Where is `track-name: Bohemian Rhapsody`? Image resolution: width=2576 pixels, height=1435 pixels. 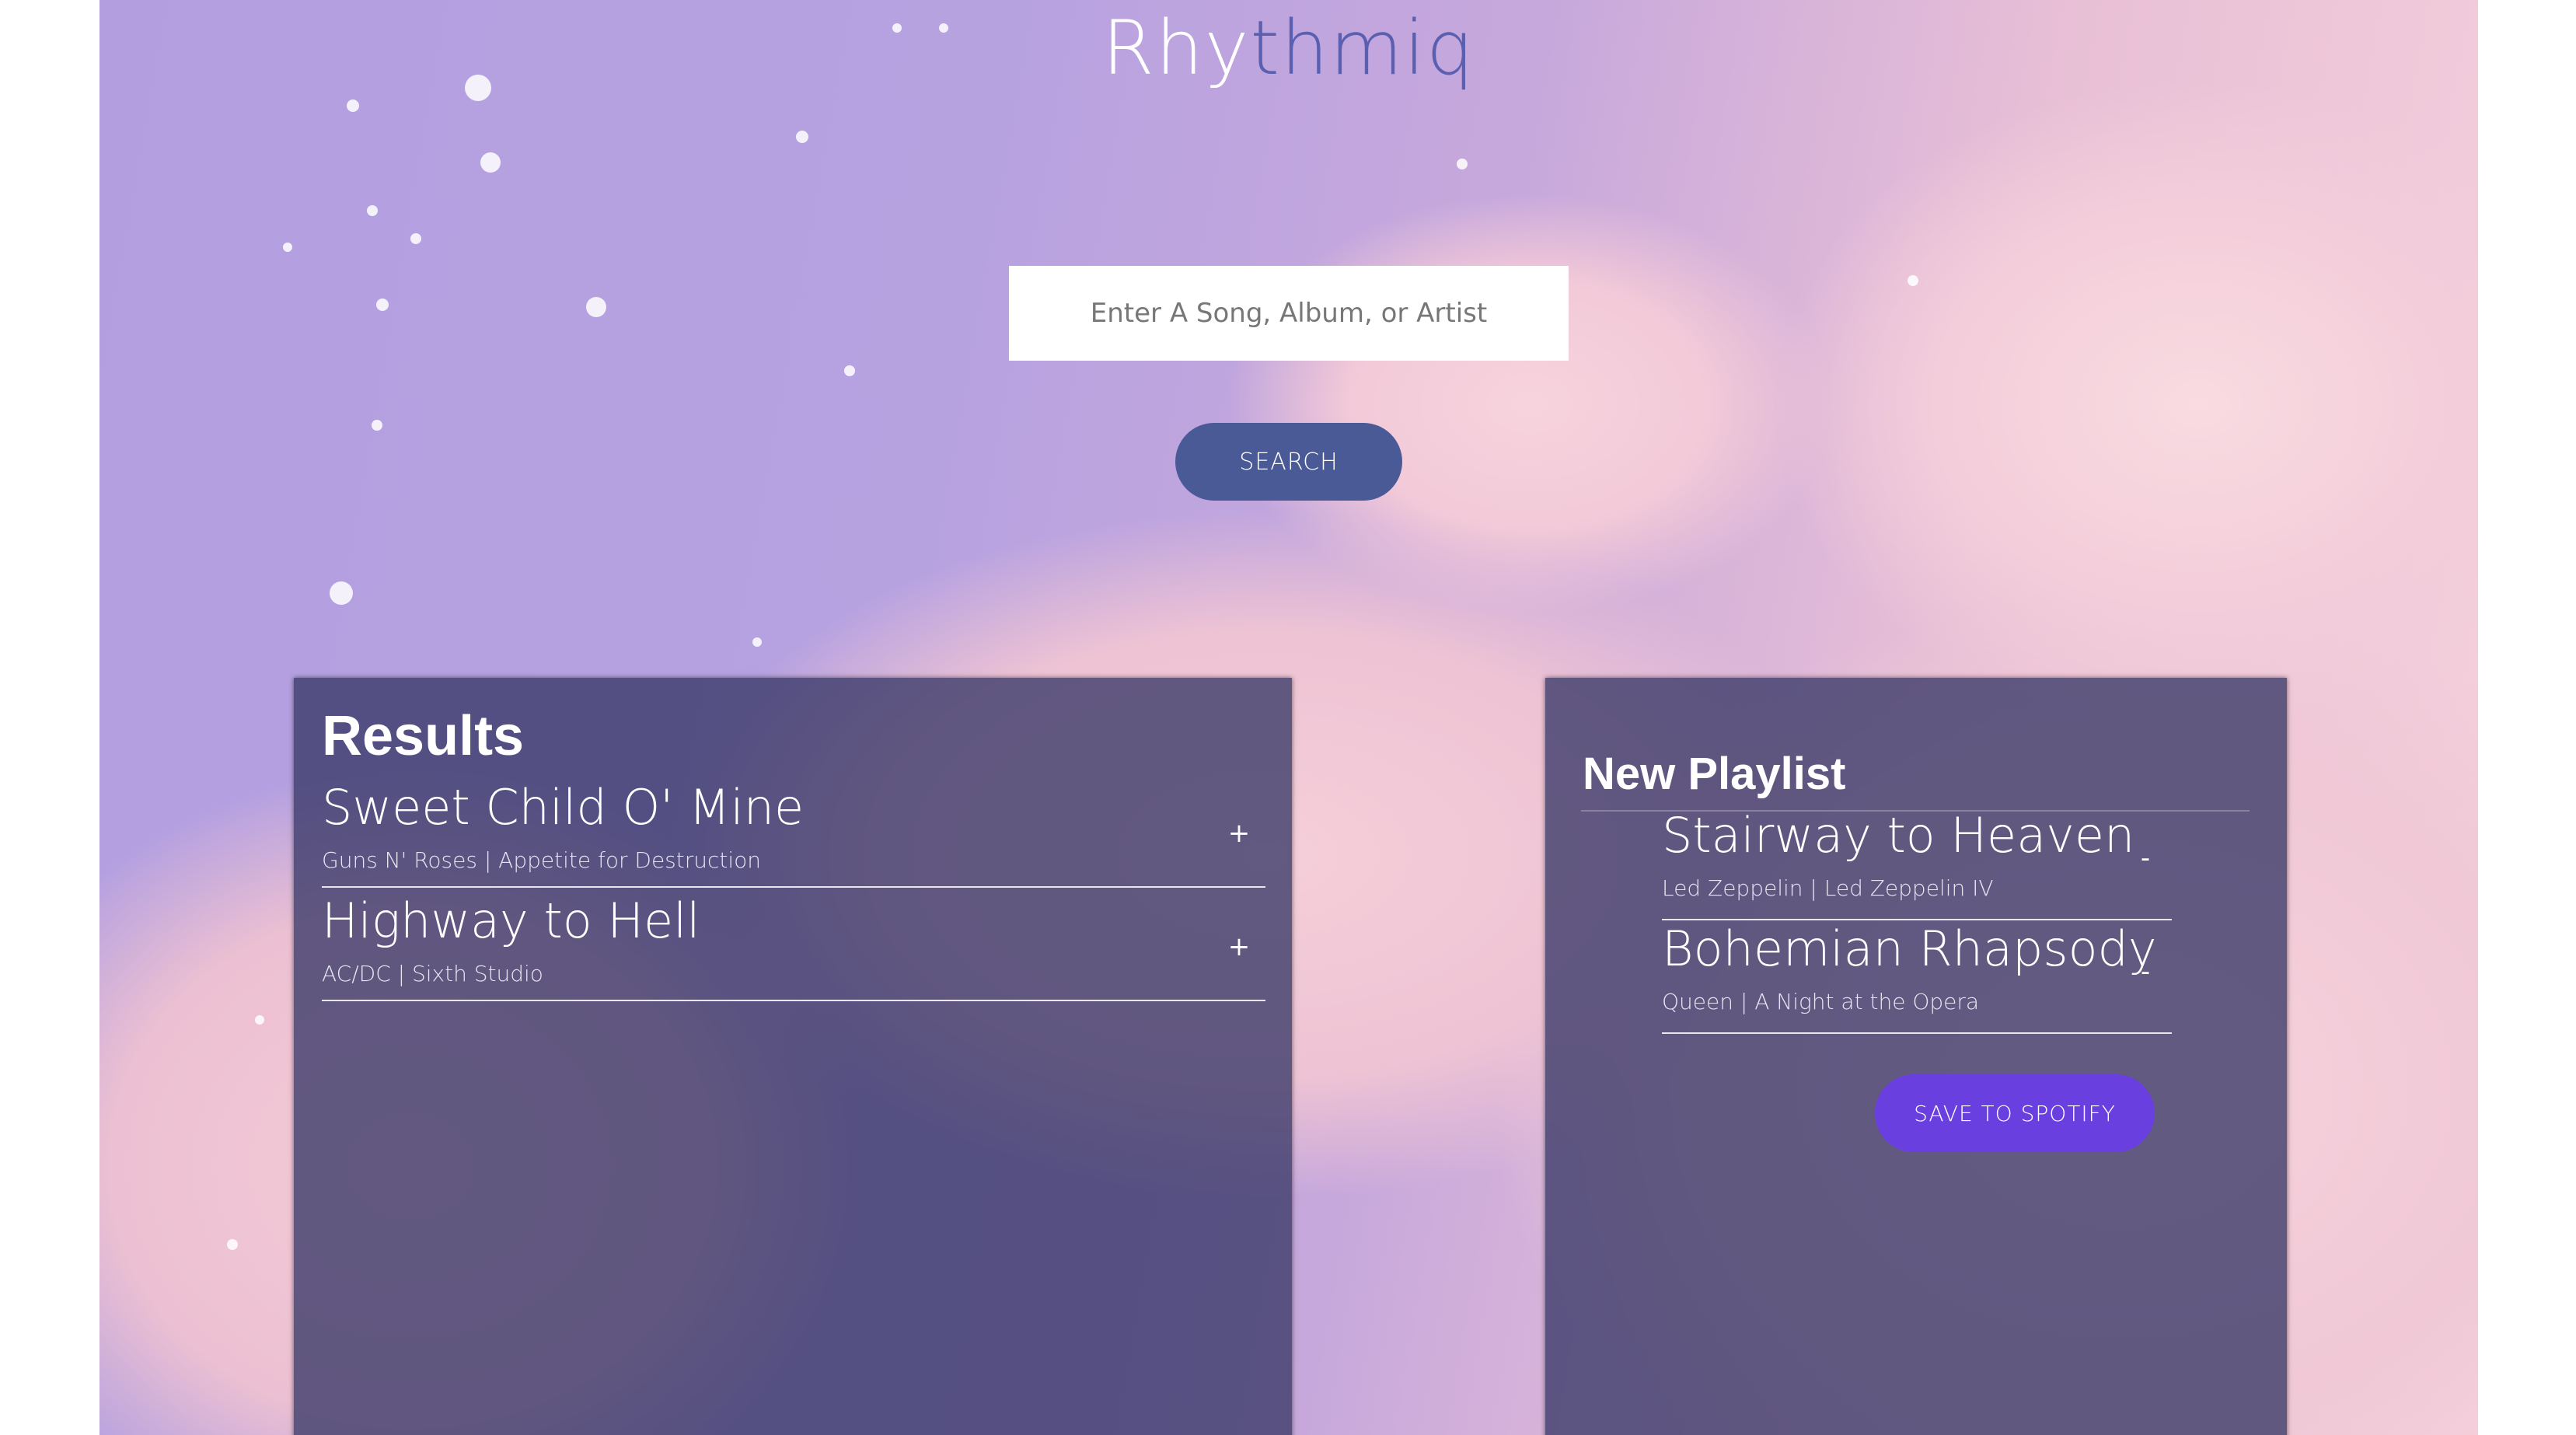
track-name: Bohemian Rhapsody is located at coordinates (1910, 949).